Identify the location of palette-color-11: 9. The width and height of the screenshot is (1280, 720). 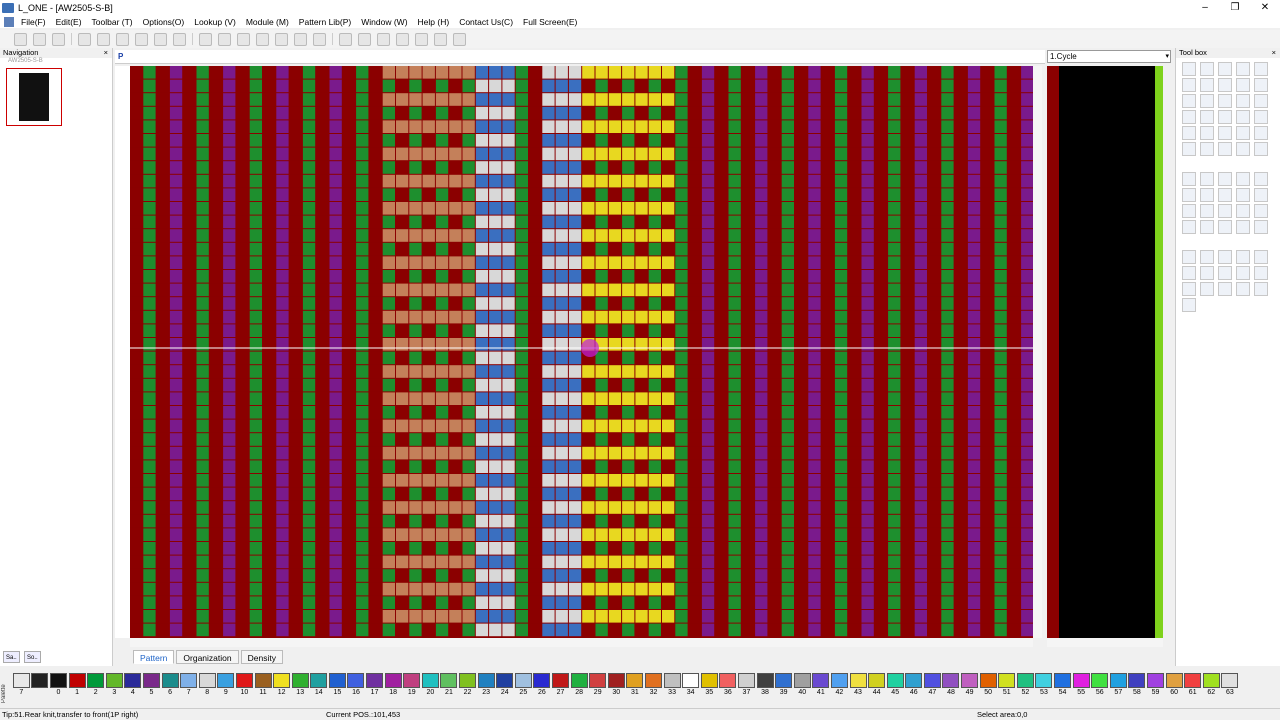
(226, 685).